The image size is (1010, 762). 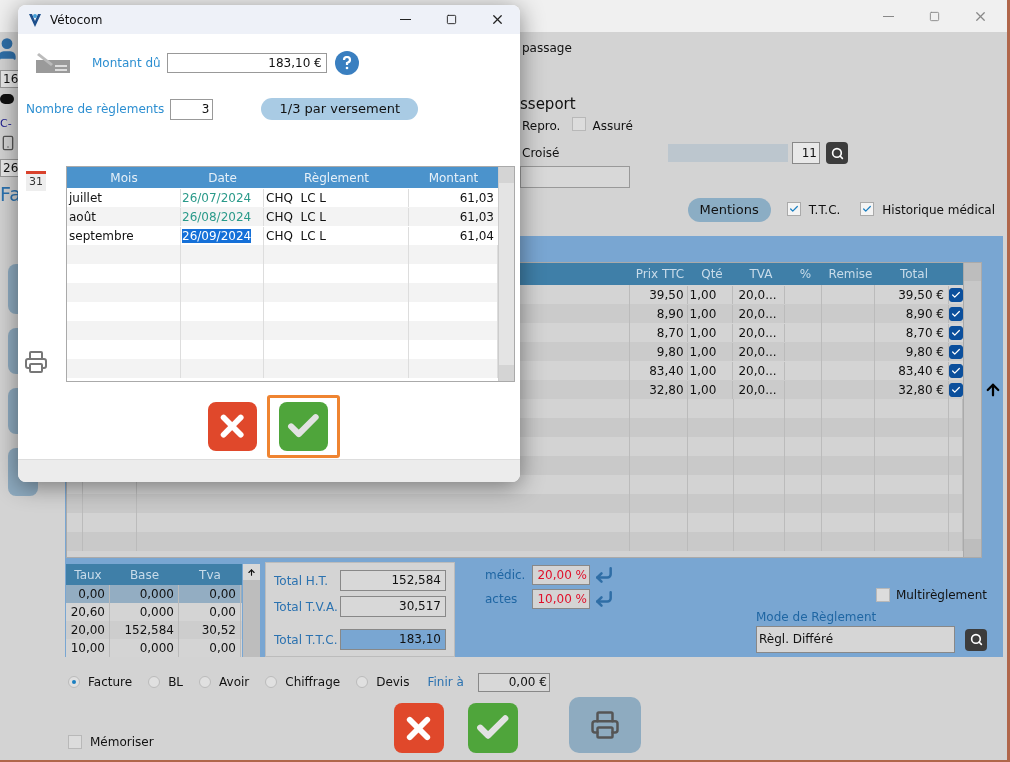 I want to click on table-cell: août, so click(x=124, y=216).